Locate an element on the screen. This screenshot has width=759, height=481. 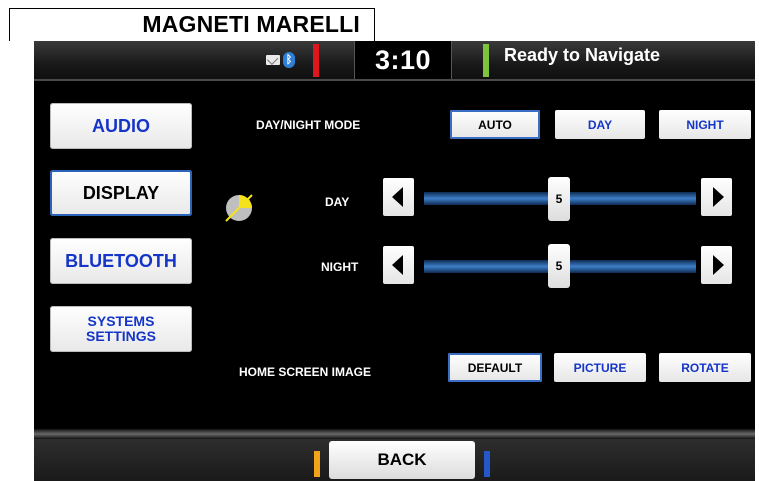
menu-bluetooth-label: BLUETOOTH is located at coordinates (121, 261).